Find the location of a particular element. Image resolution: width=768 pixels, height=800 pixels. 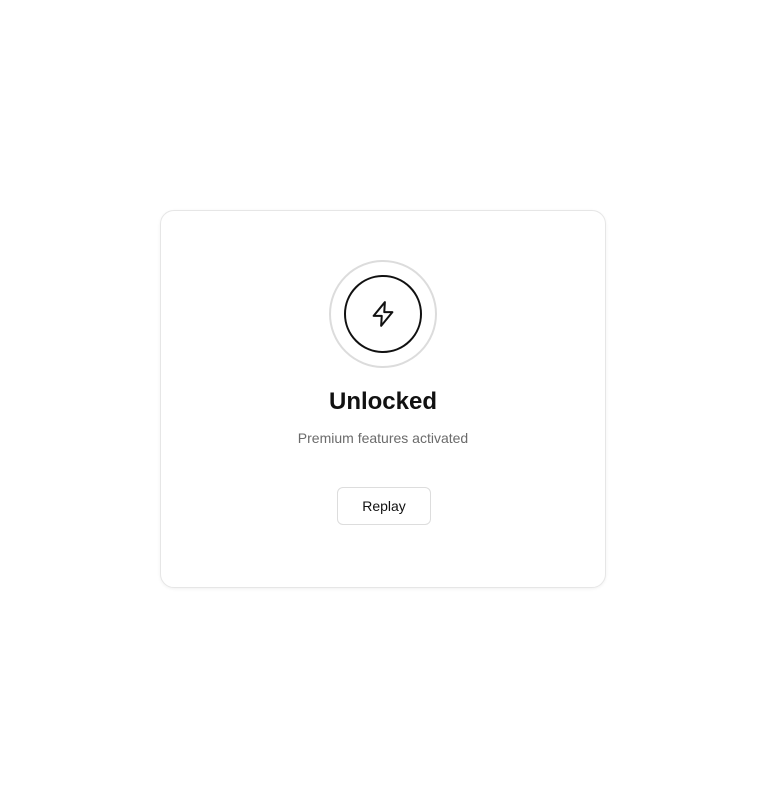

unlock-badge is located at coordinates (383, 314).